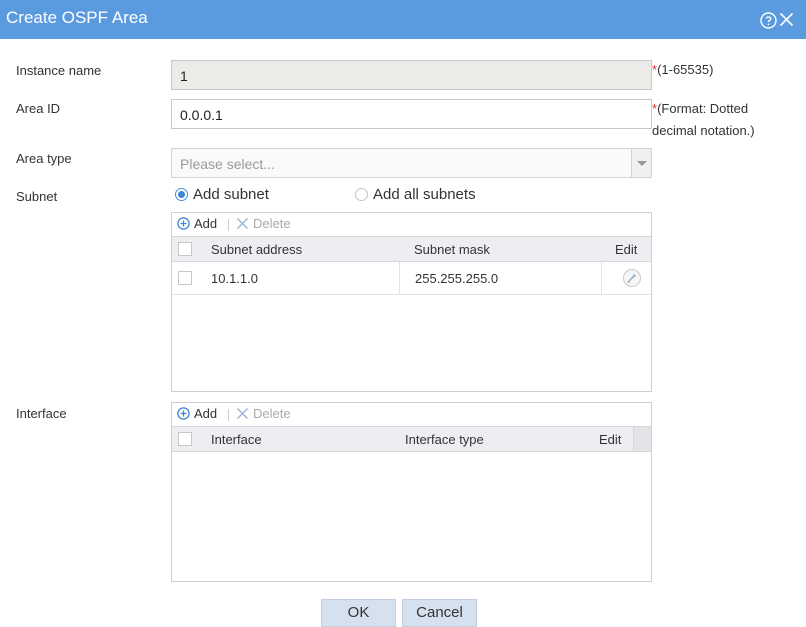 The height and width of the screenshot is (627, 806). I want to click on area-type-label: Area type, so click(44, 158).